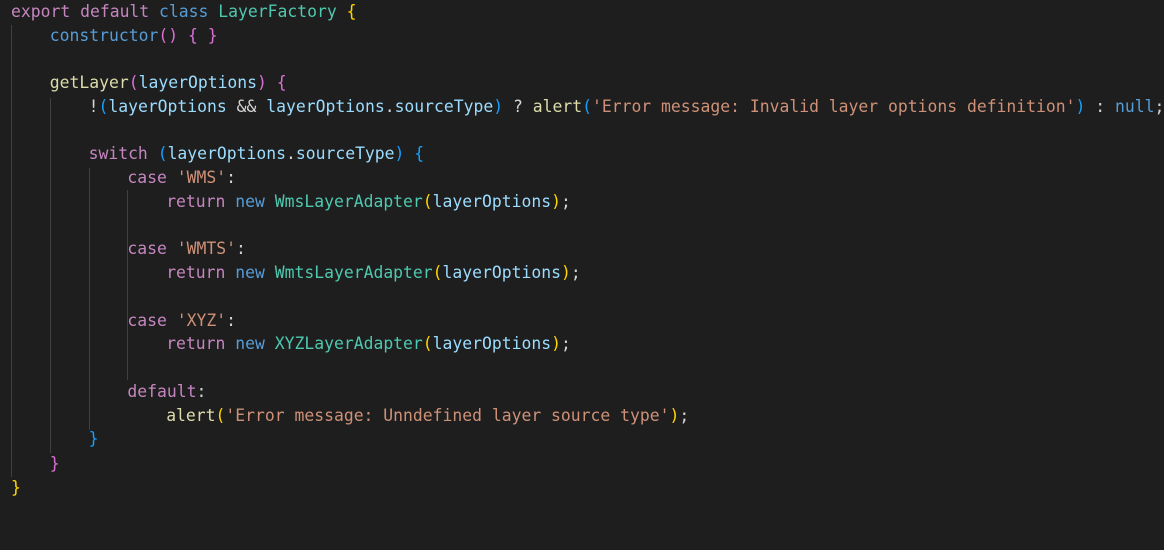 This screenshot has height=550, width=1164. I want to click on default-keyword: default, so click(115, 11).